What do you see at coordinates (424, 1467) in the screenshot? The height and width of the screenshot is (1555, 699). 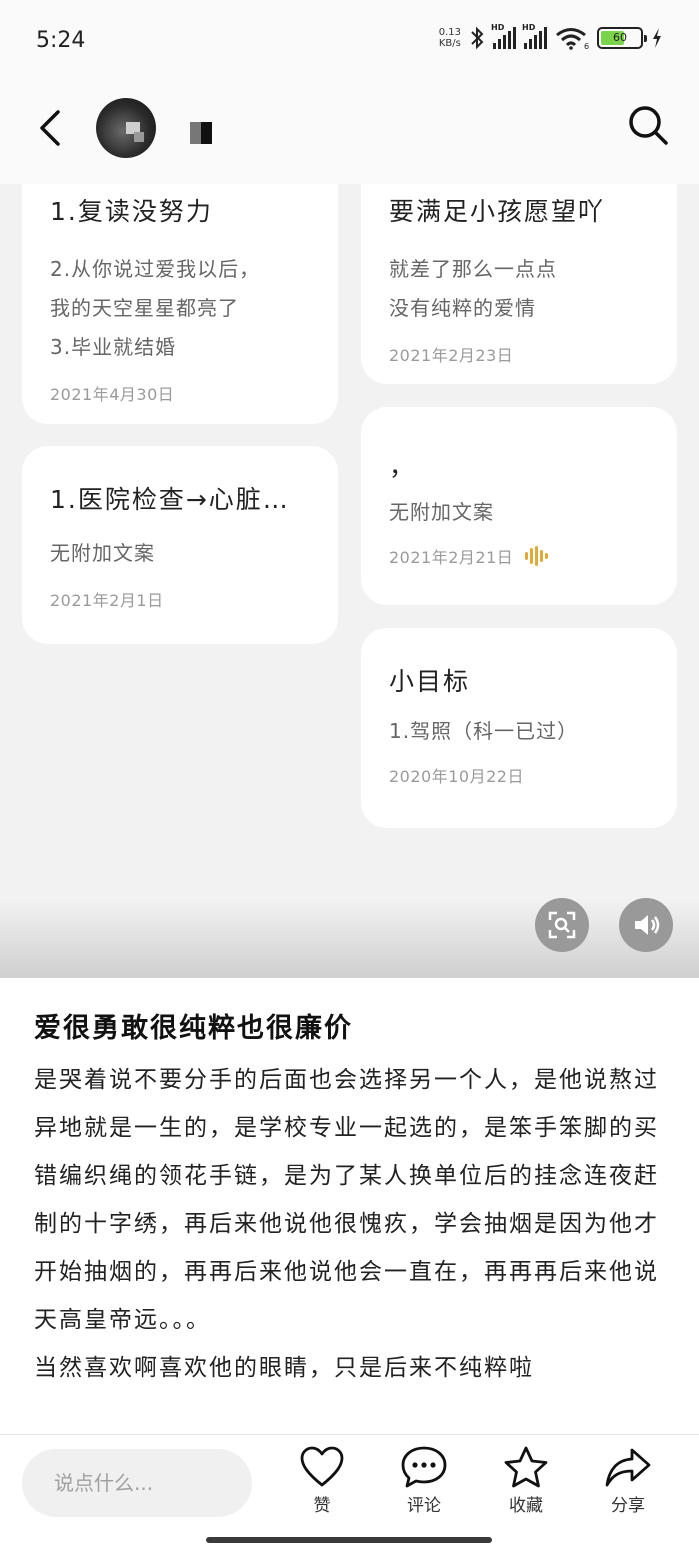 I see `comment-bubble-icon` at bounding box center [424, 1467].